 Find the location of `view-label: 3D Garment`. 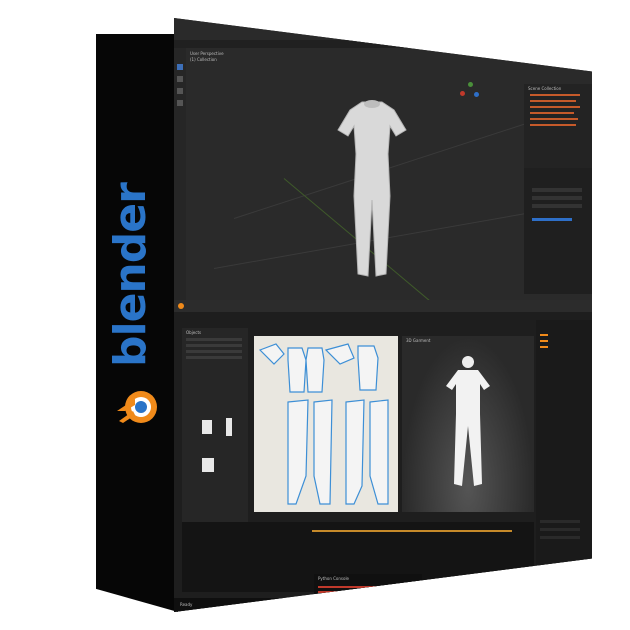

view-label: 3D Garment is located at coordinates (418, 340).